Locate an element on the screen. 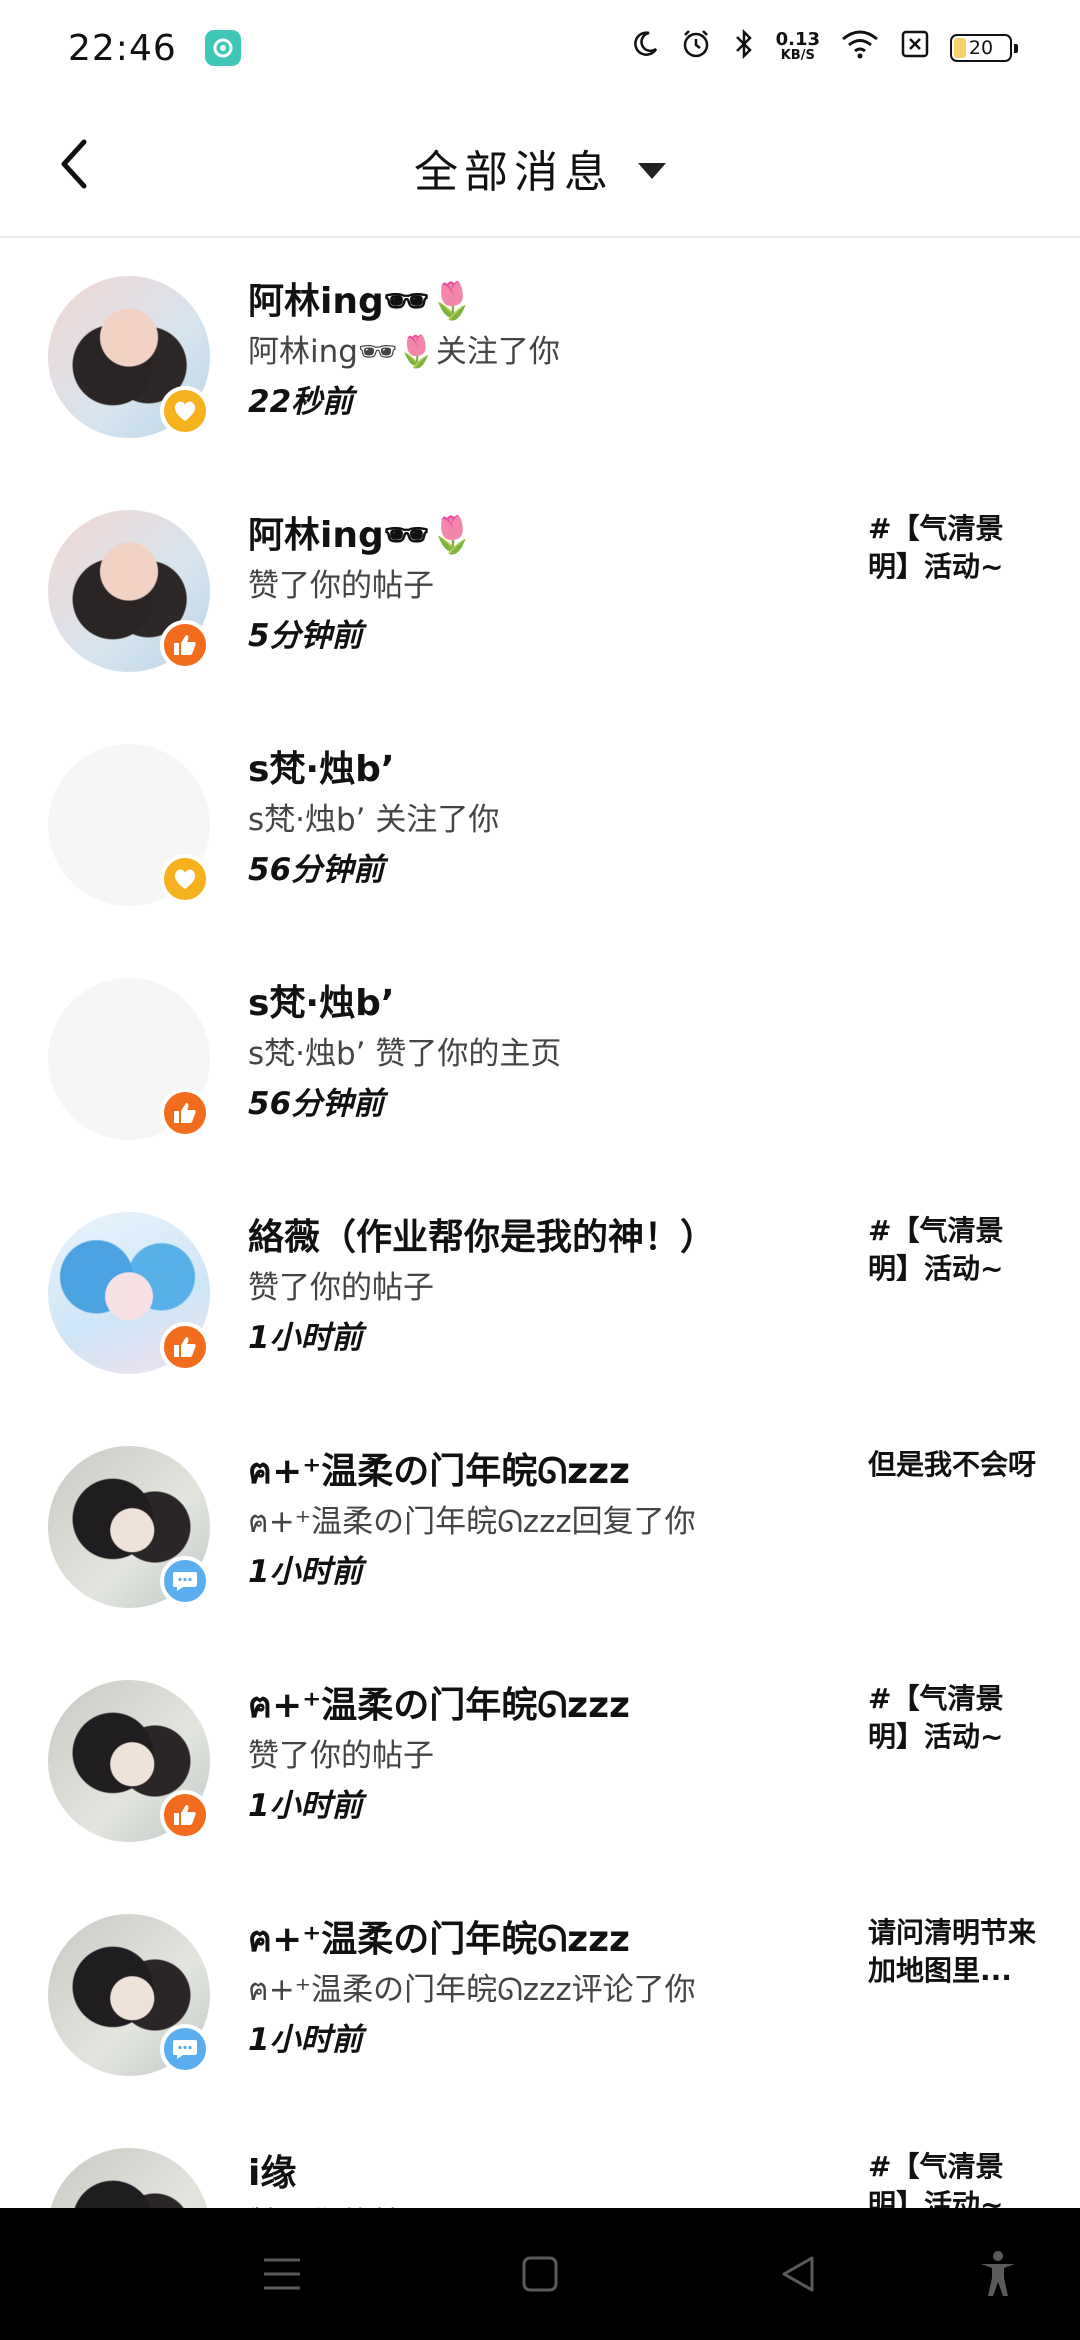  back-nav-button is located at coordinates (798, 2274).